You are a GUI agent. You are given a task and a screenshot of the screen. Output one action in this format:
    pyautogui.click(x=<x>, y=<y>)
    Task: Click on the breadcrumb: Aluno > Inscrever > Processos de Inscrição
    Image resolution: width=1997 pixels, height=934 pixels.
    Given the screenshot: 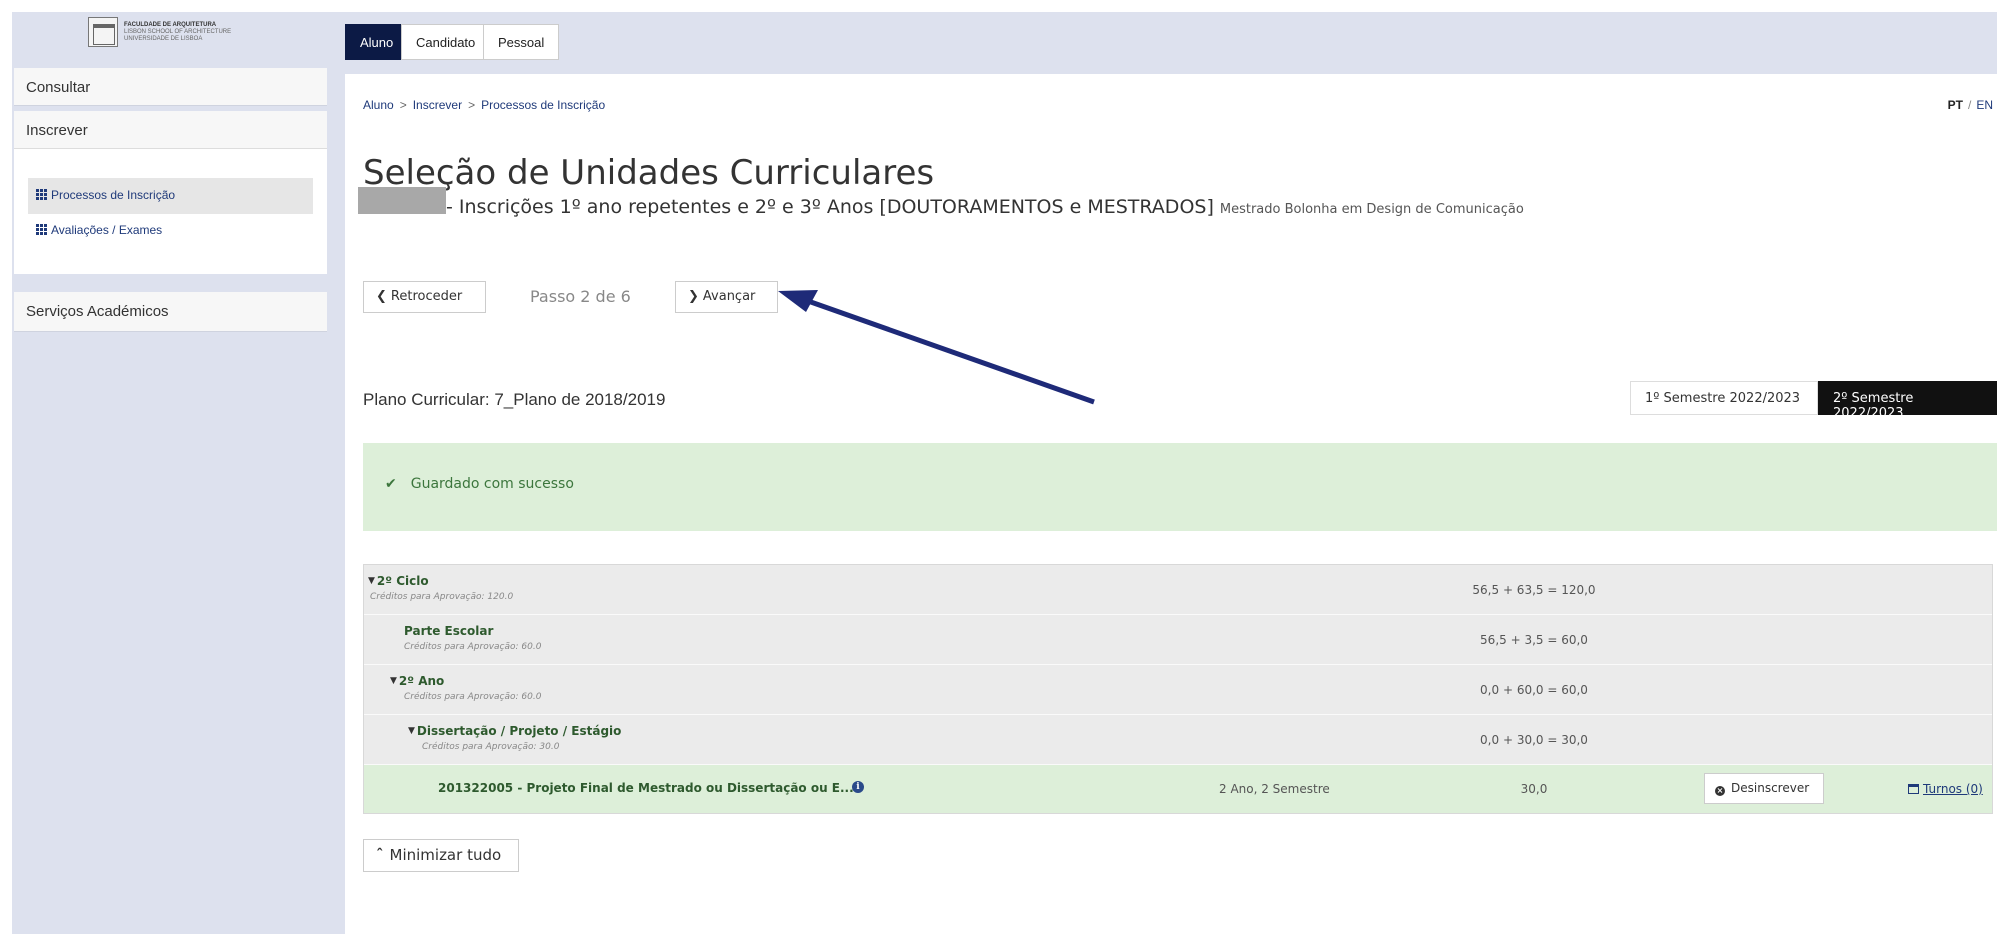 What is the action you would take?
    pyautogui.click(x=484, y=105)
    